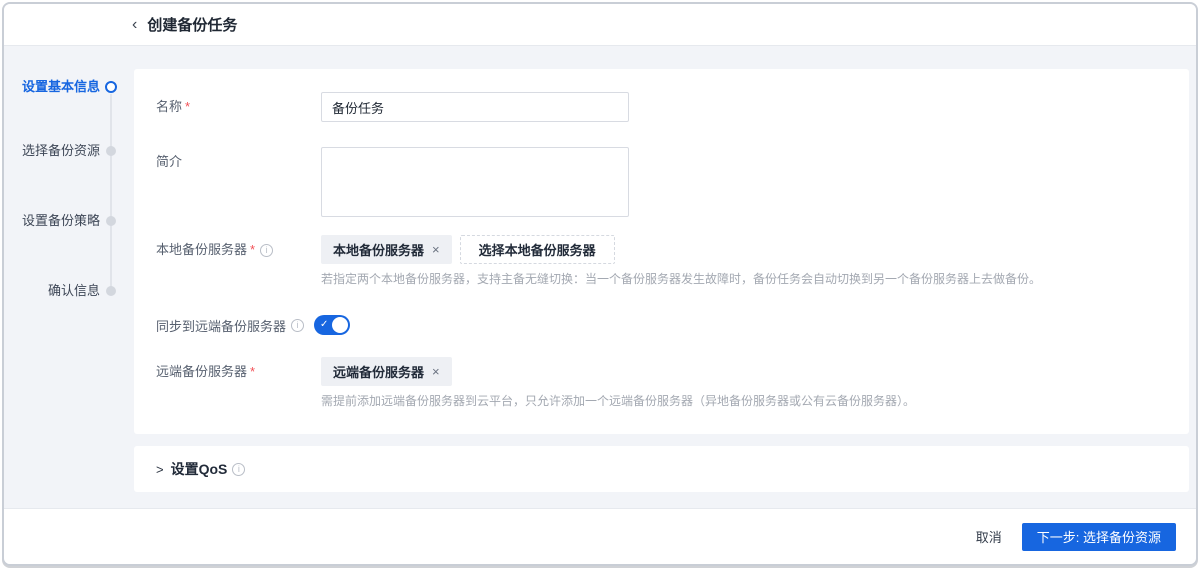  I want to click on step-basic-info: 设置基本信息, so click(57, 87).